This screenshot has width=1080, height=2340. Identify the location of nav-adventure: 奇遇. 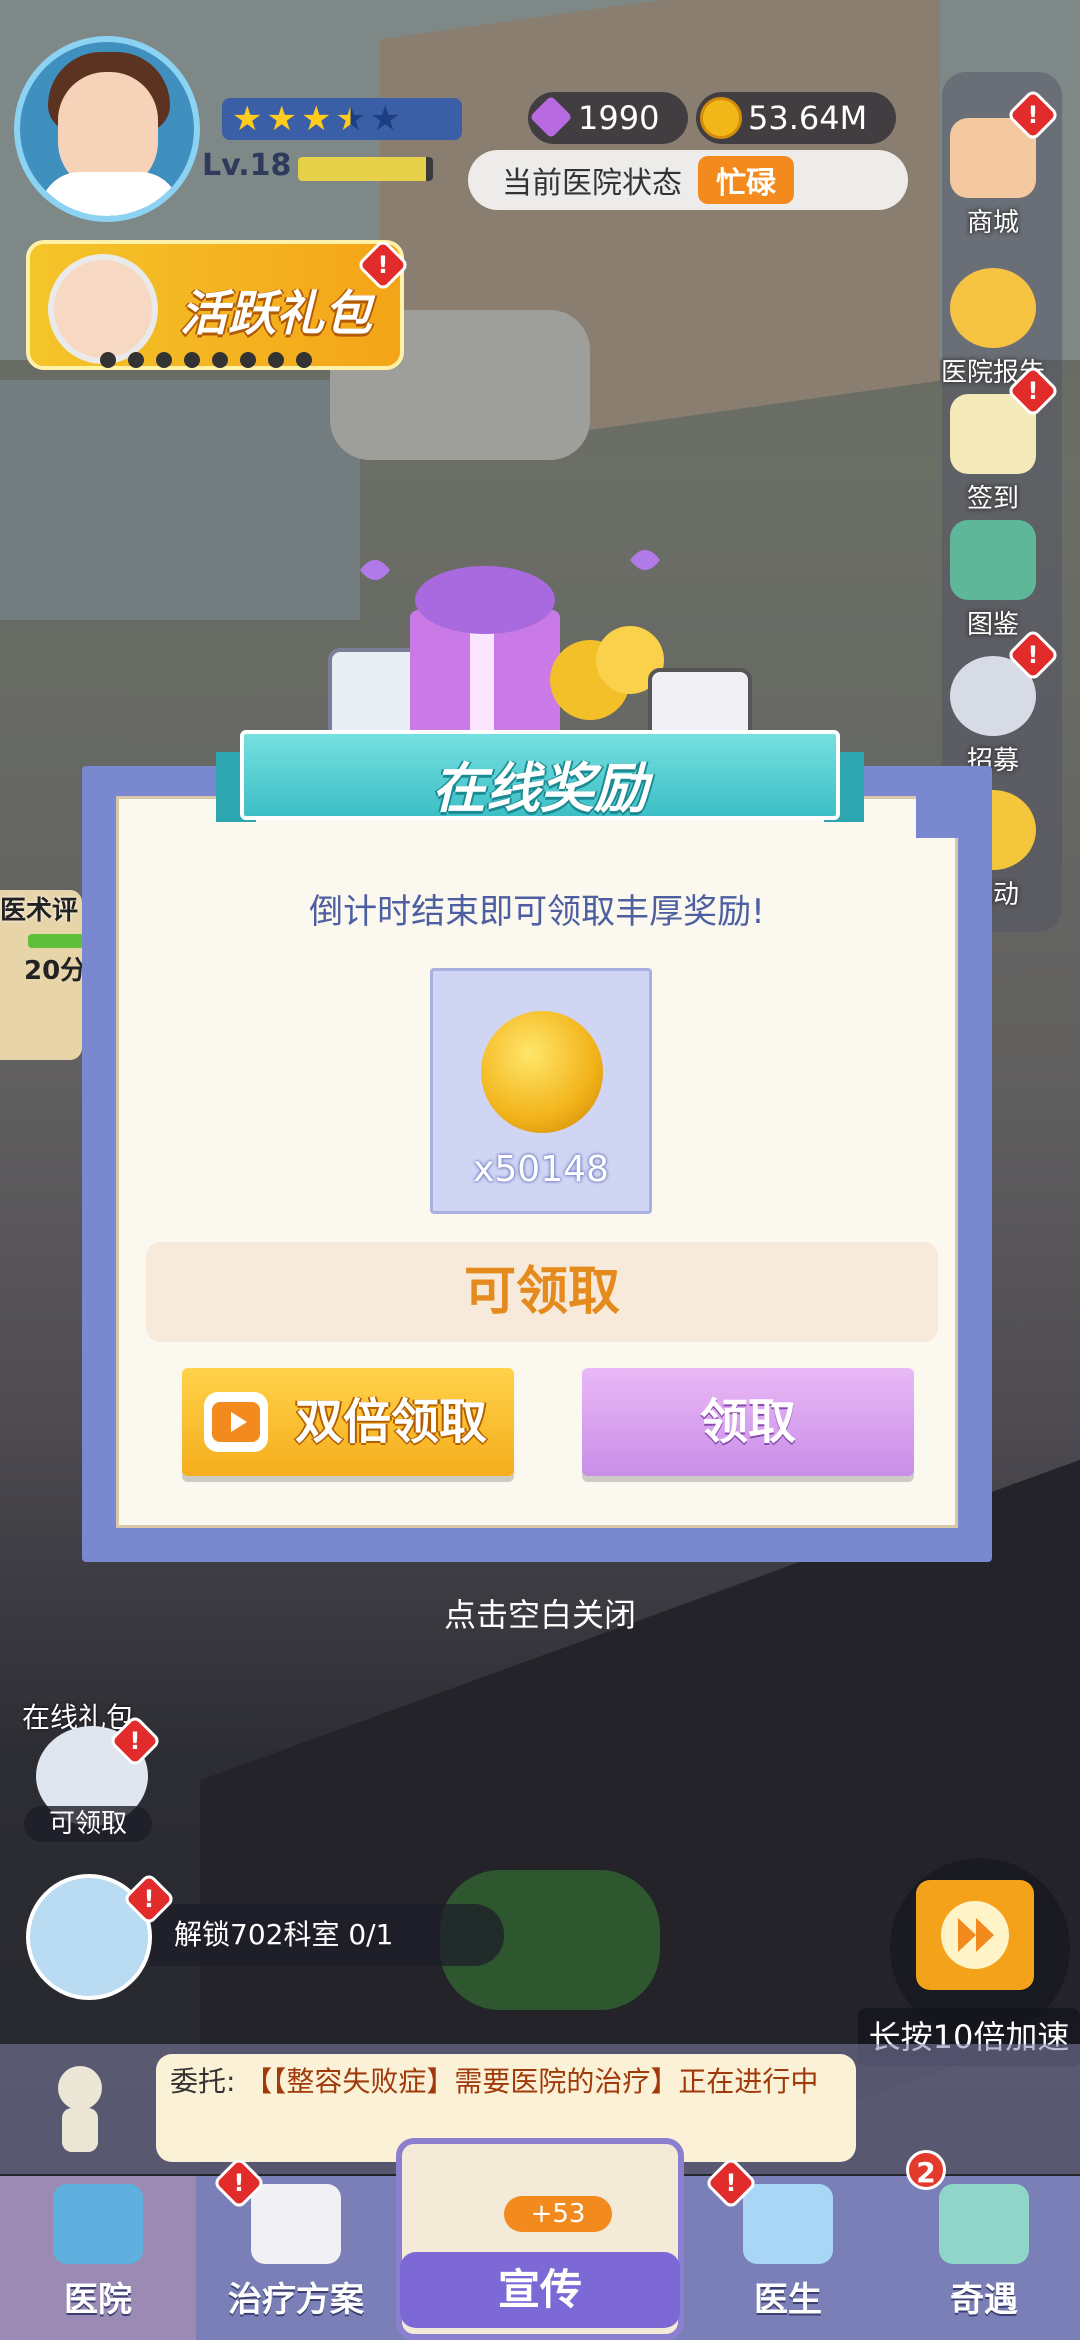
(984, 2258).